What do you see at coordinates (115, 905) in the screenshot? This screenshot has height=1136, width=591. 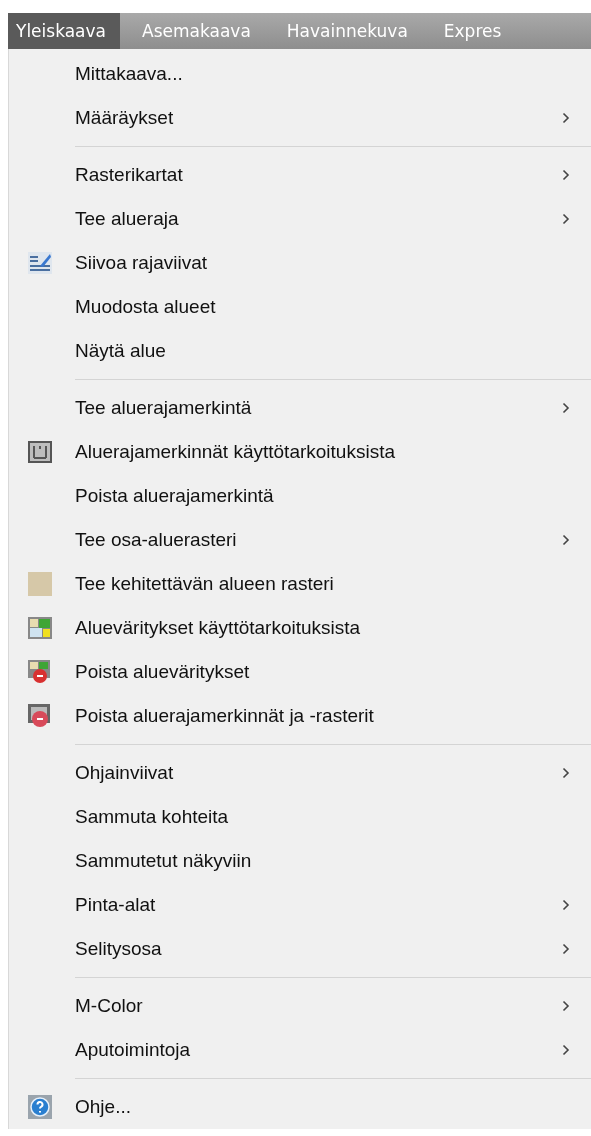 I see `item-label: Pinta-alat` at bounding box center [115, 905].